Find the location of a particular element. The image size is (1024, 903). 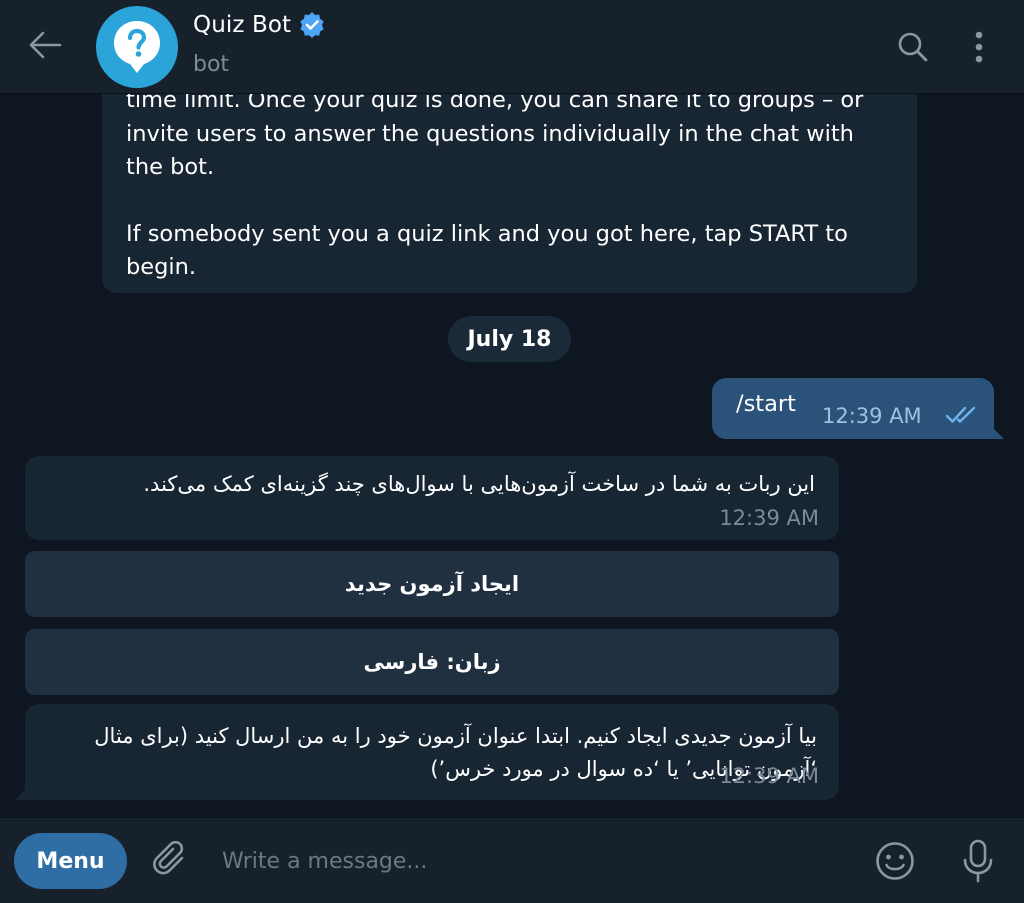

attach-button is located at coordinates (171, 861).